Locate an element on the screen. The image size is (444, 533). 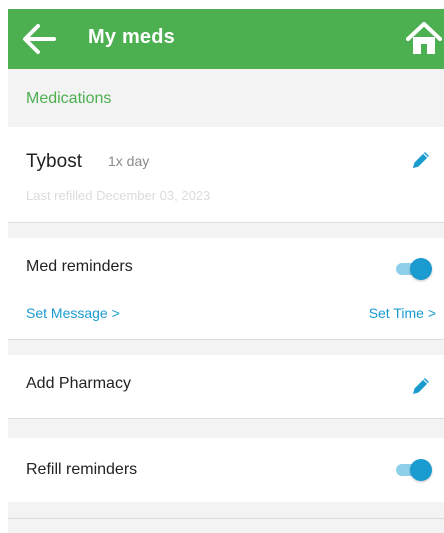
edit-pharmacy-button is located at coordinates (421, 386).